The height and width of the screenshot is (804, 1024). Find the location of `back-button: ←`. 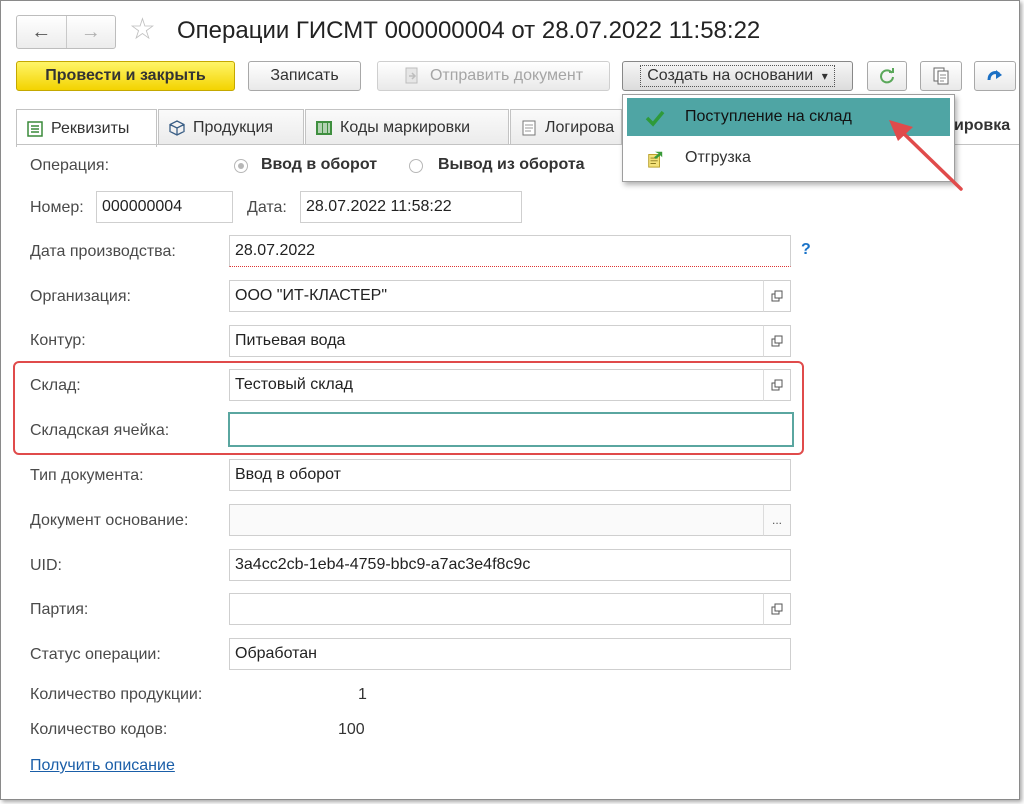

back-button: ← is located at coordinates (41, 32).